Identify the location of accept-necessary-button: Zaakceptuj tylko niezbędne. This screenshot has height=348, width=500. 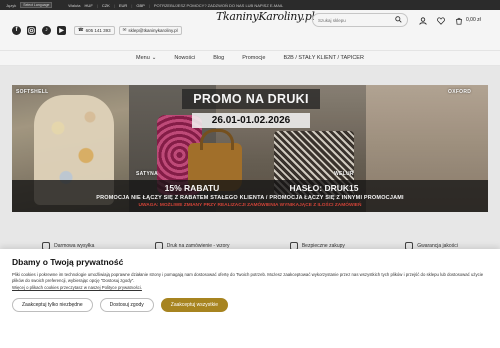
(52, 305).